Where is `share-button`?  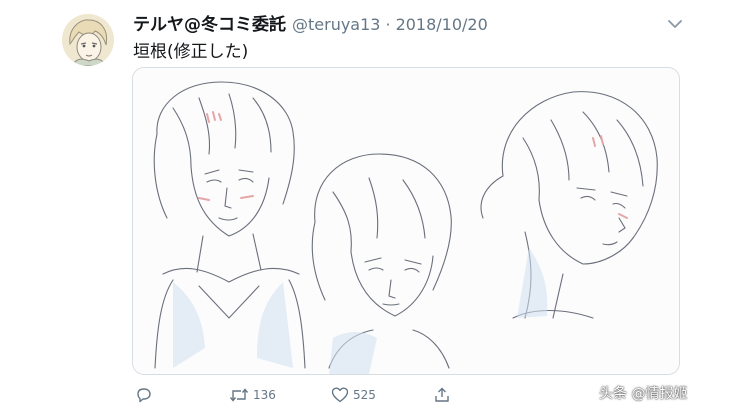 share-button is located at coordinates (442, 395).